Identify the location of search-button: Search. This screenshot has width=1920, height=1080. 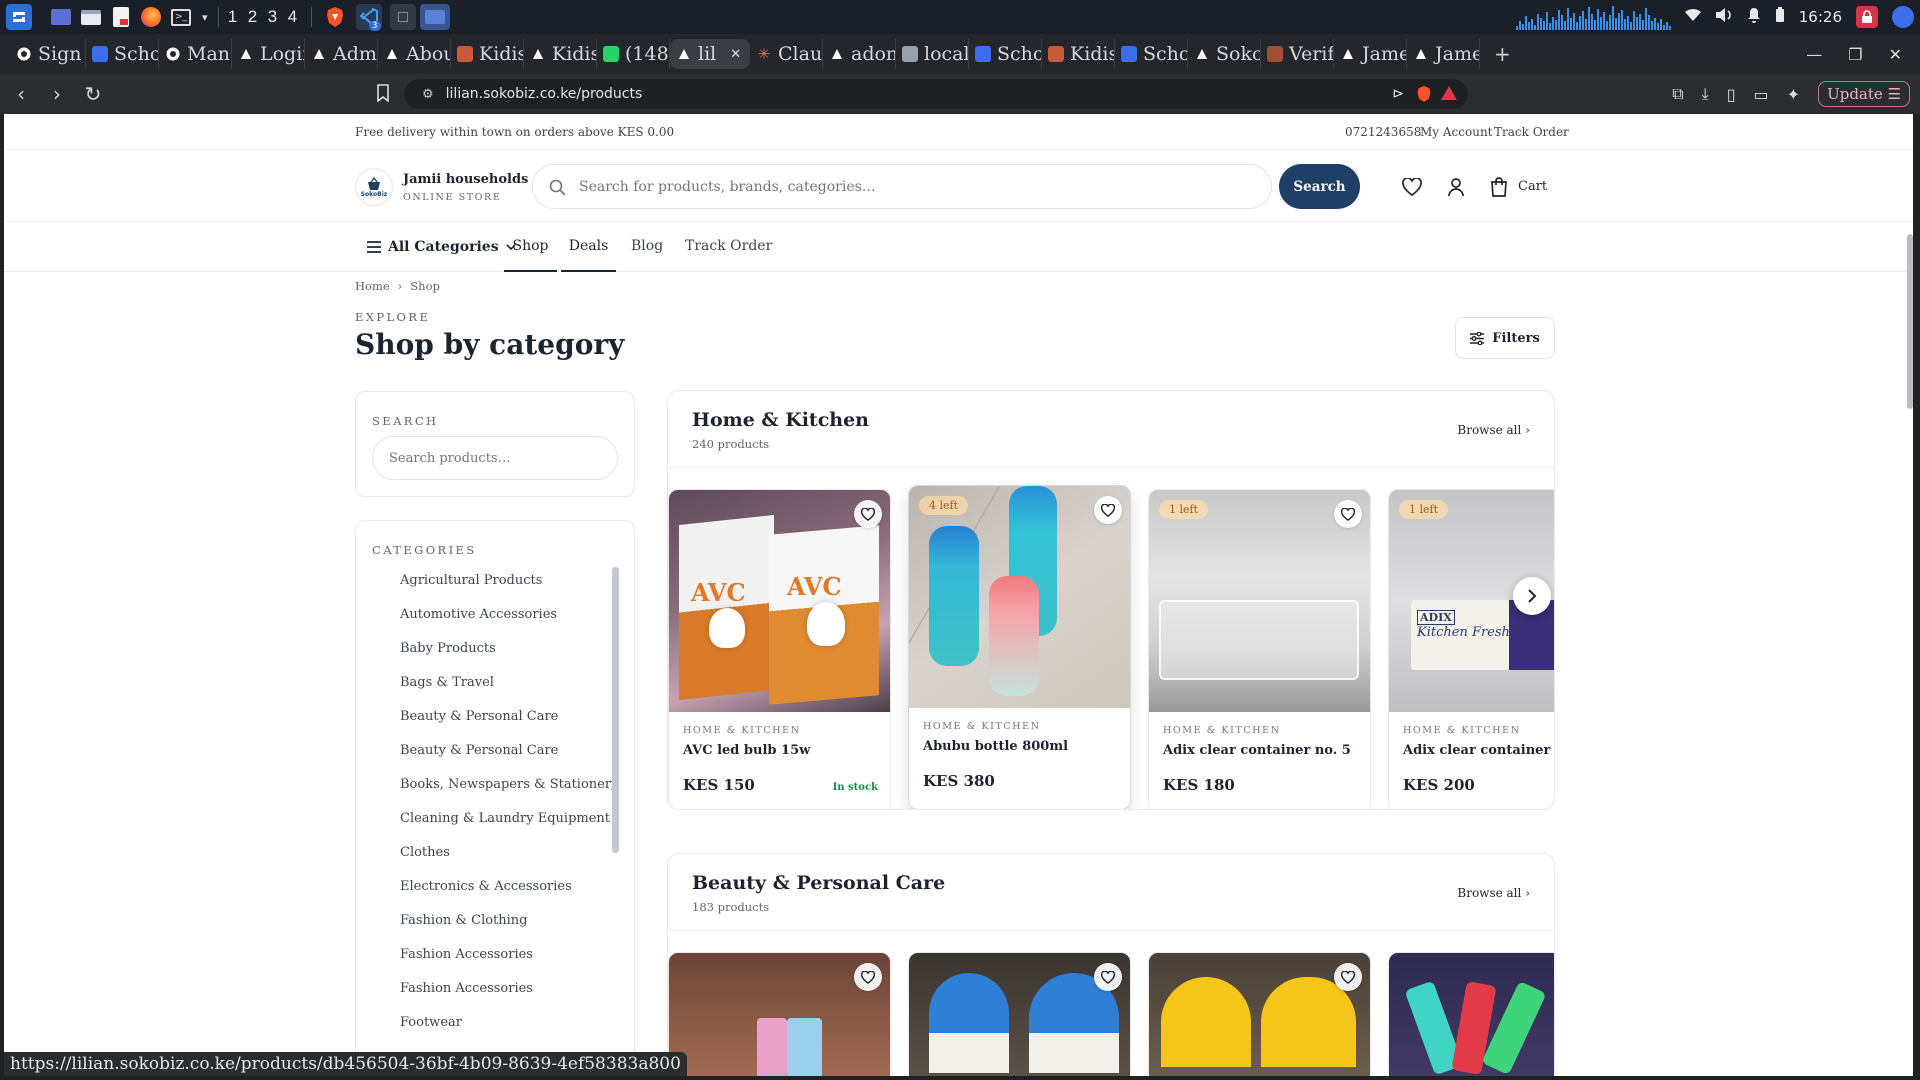
(1319, 186).